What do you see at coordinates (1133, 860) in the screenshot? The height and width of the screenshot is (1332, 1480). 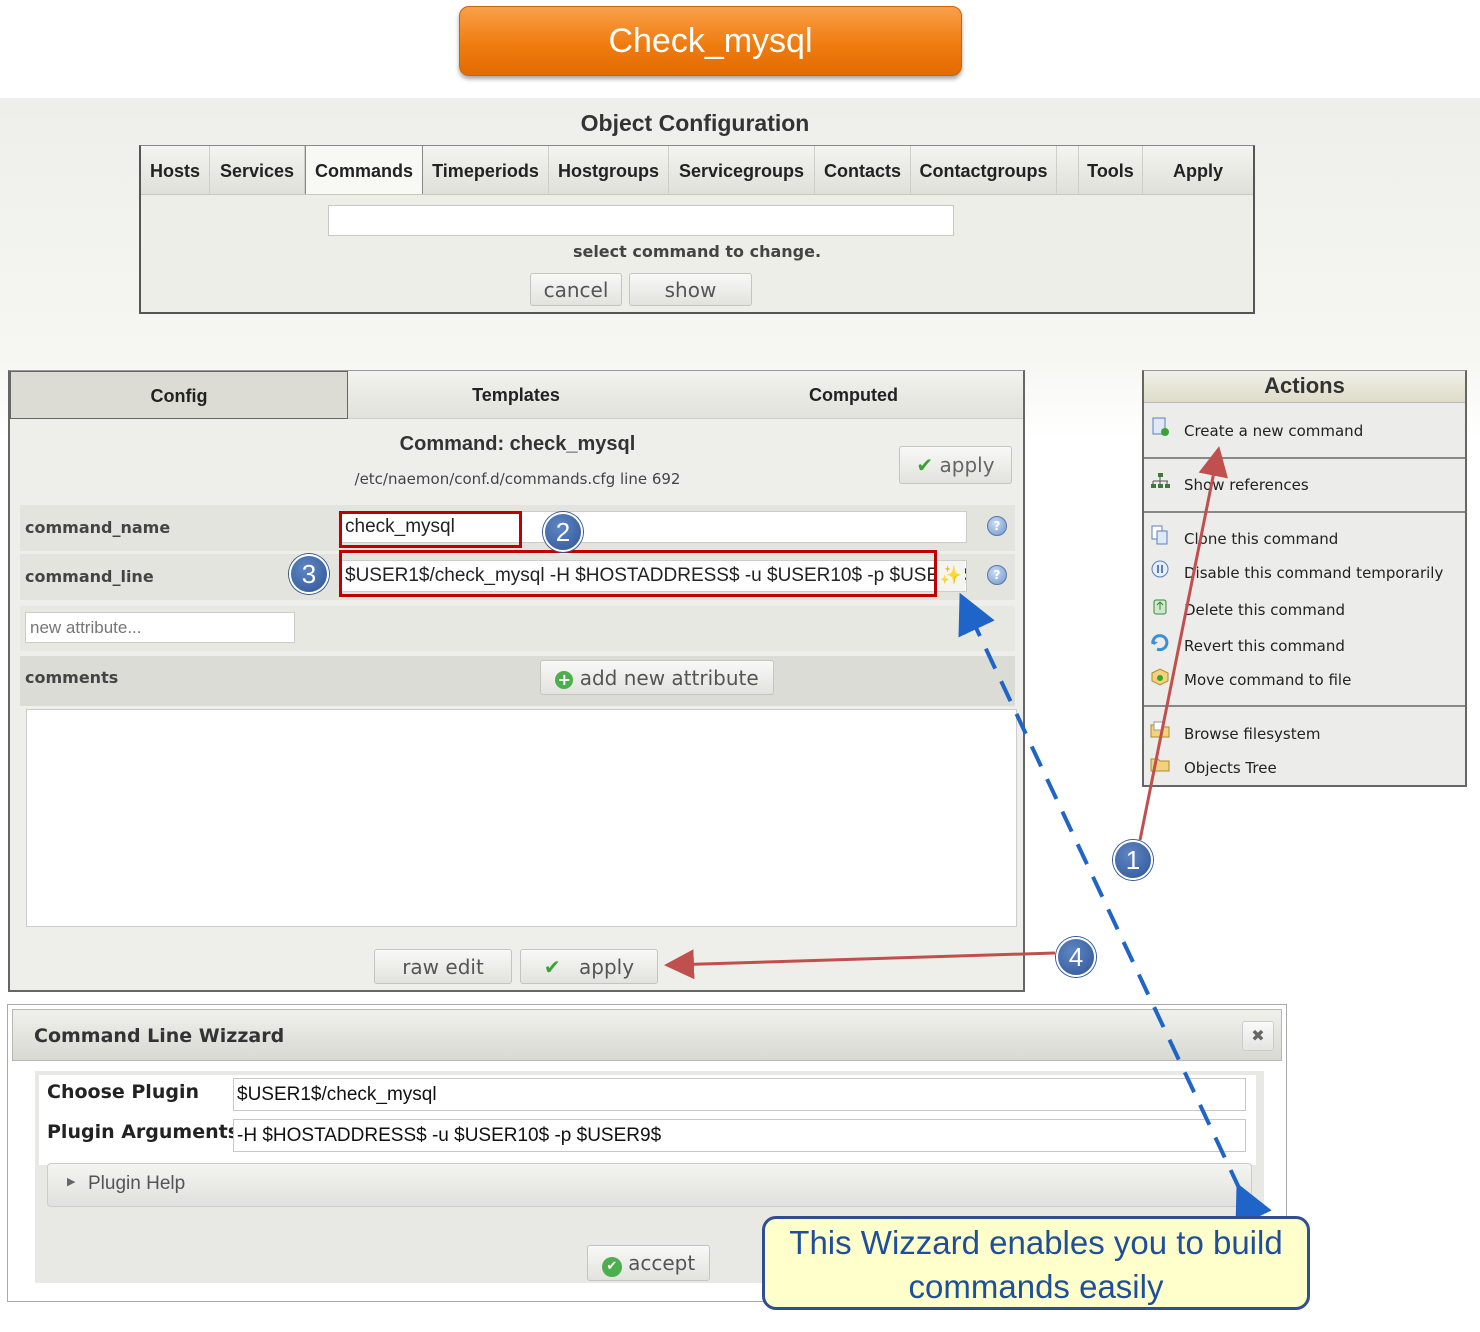 I see `step-marker-1: 1` at bounding box center [1133, 860].